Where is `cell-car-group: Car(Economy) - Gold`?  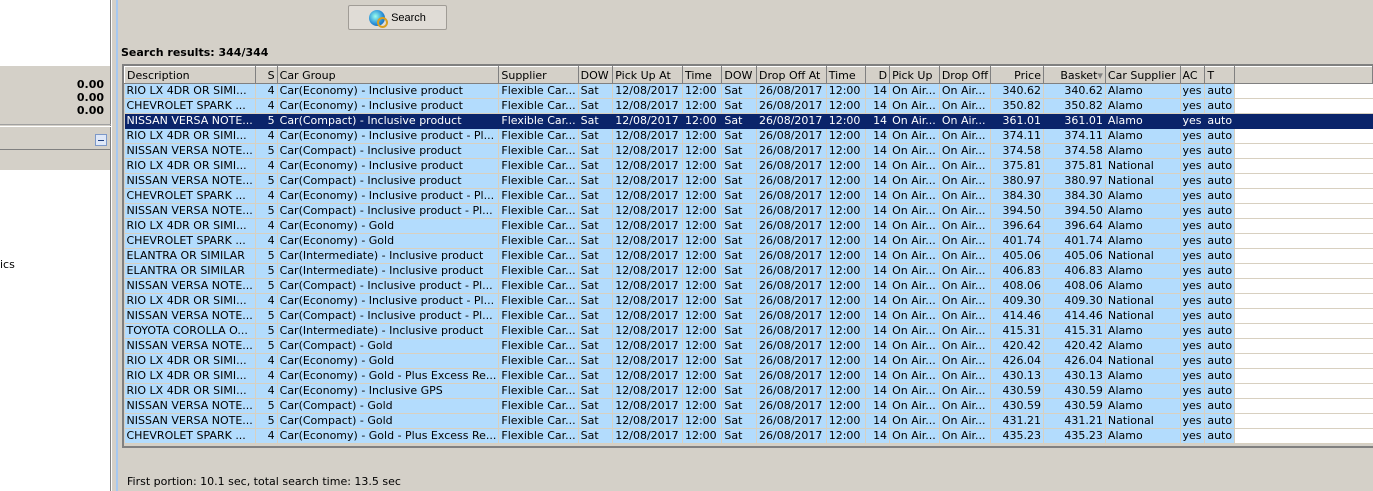
cell-car-group: Car(Economy) - Gold is located at coordinates (388, 241).